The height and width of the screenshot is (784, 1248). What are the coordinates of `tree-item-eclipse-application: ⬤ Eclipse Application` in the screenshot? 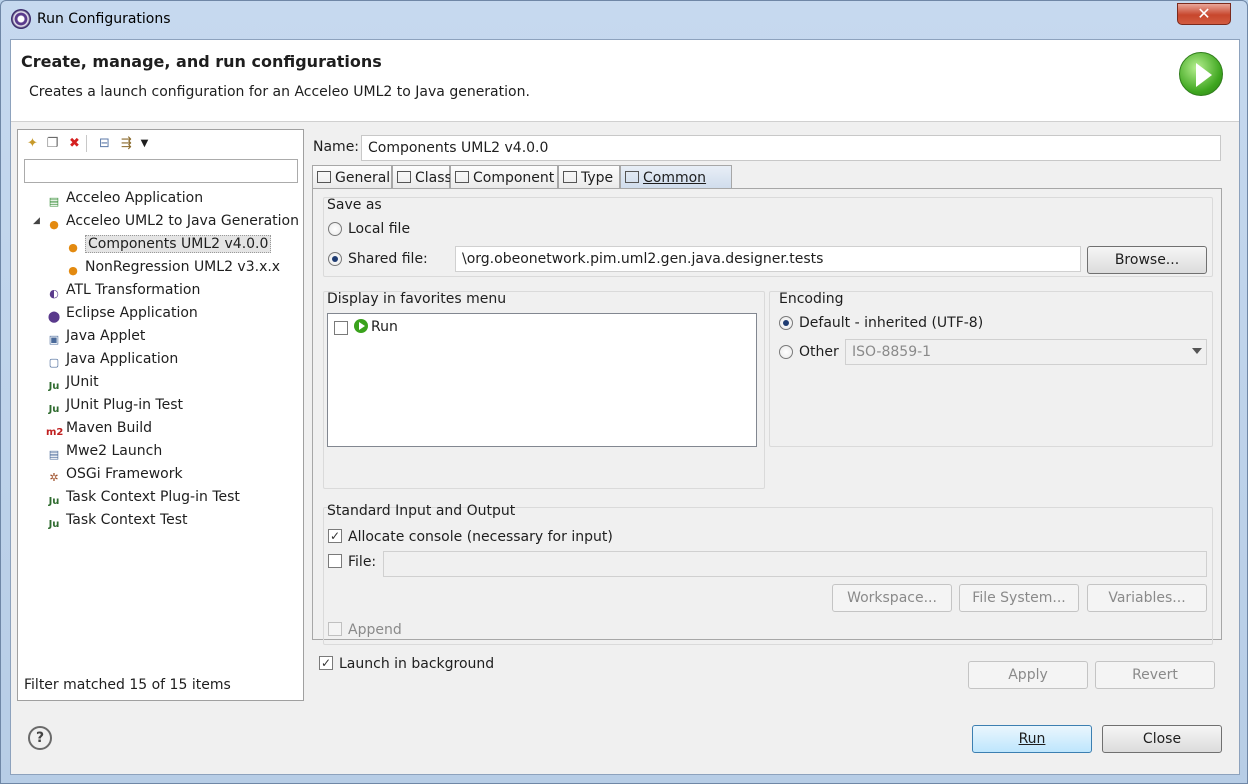 It's located at (122, 313).